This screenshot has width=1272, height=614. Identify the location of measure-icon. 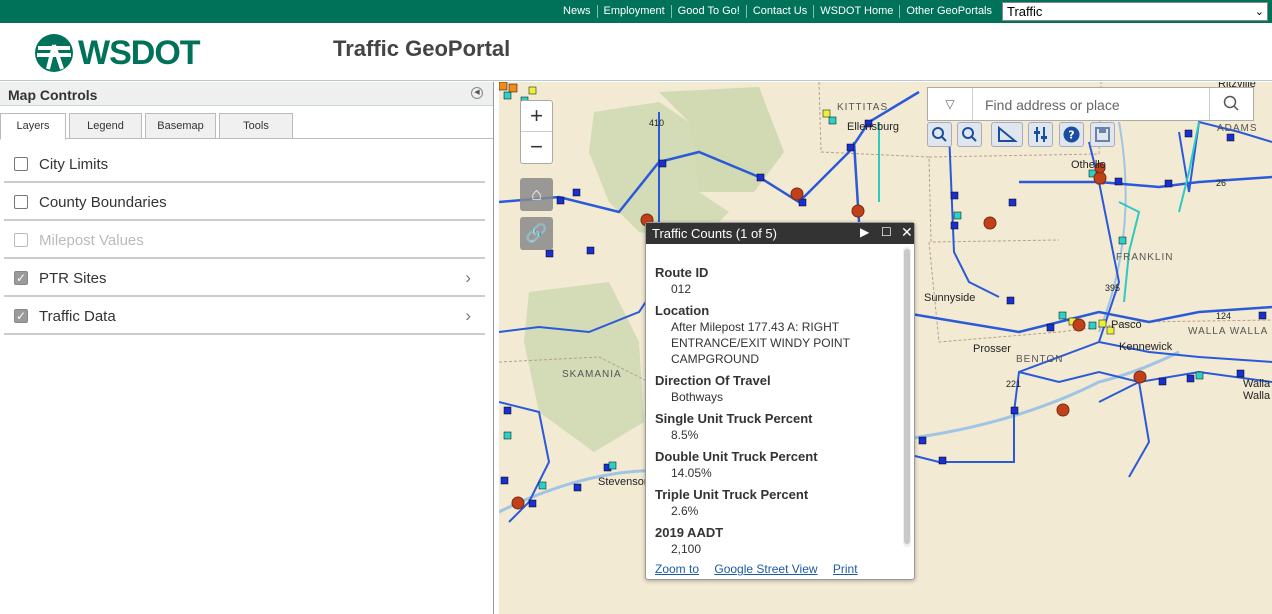
(1008, 133).